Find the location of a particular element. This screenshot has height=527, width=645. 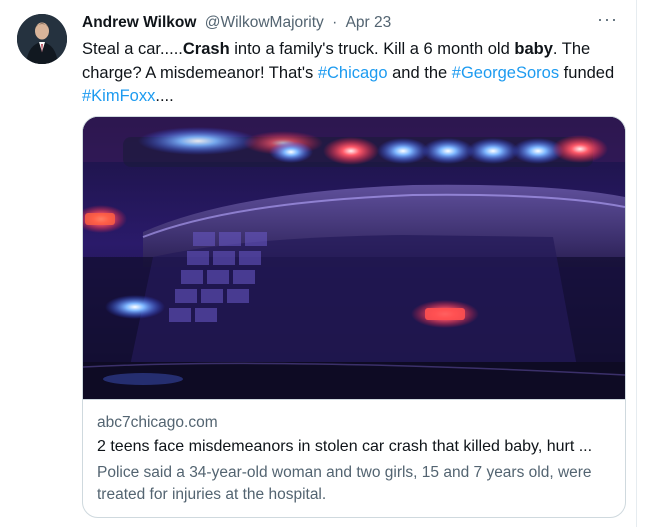

hashtag-link: #Chicago is located at coordinates (353, 73).